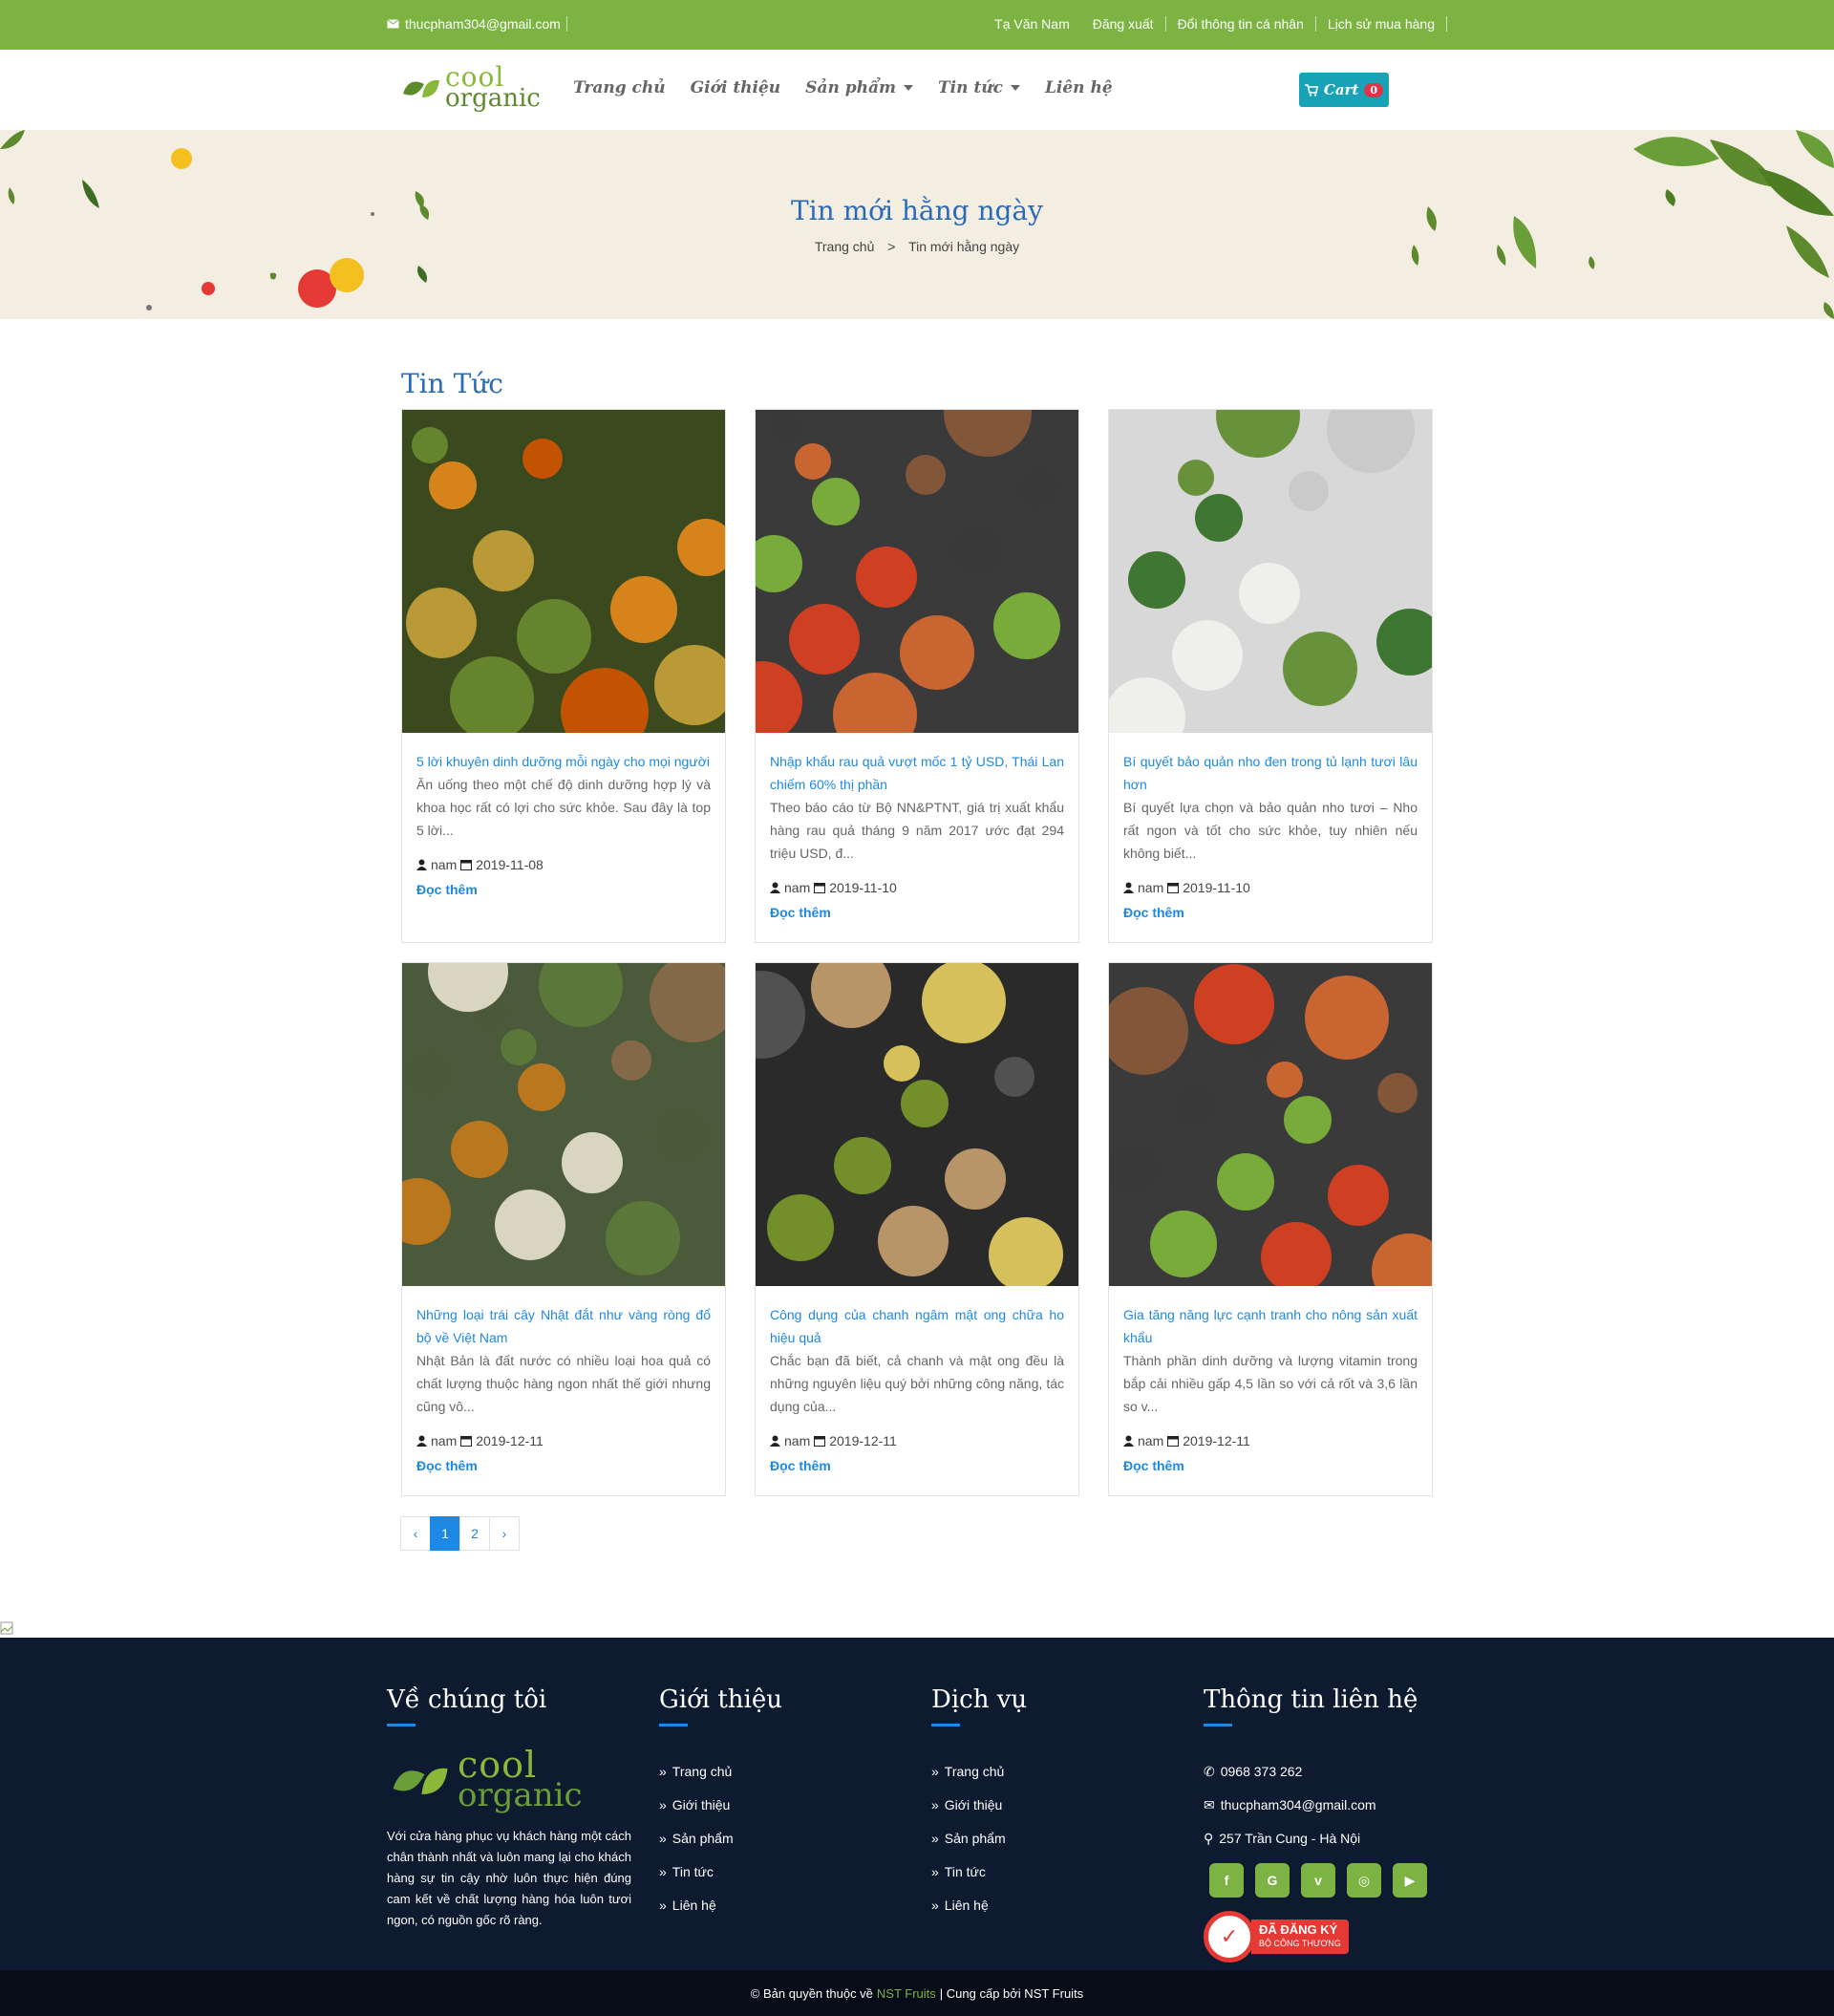 This screenshot has height=2016, width=1834. I want to click on youtube-icon: ▶, so click(1410, 1880).